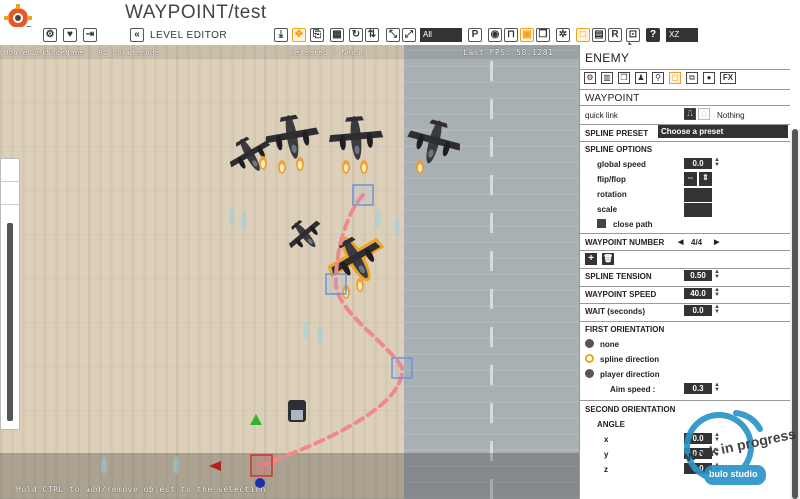 This screenshot has width=800, height=499. I want to click on scale-input, so click(698, 210).